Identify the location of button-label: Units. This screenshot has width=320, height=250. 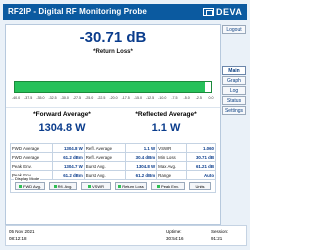
(200, 186).